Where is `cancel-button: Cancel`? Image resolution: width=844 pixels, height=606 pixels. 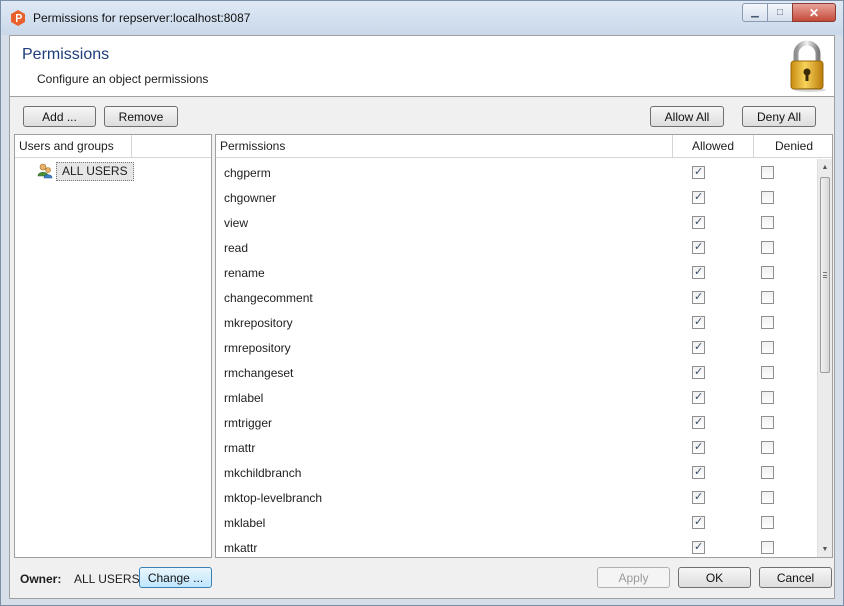
cancel-button: Cancel is located at coordinates (795, 577).